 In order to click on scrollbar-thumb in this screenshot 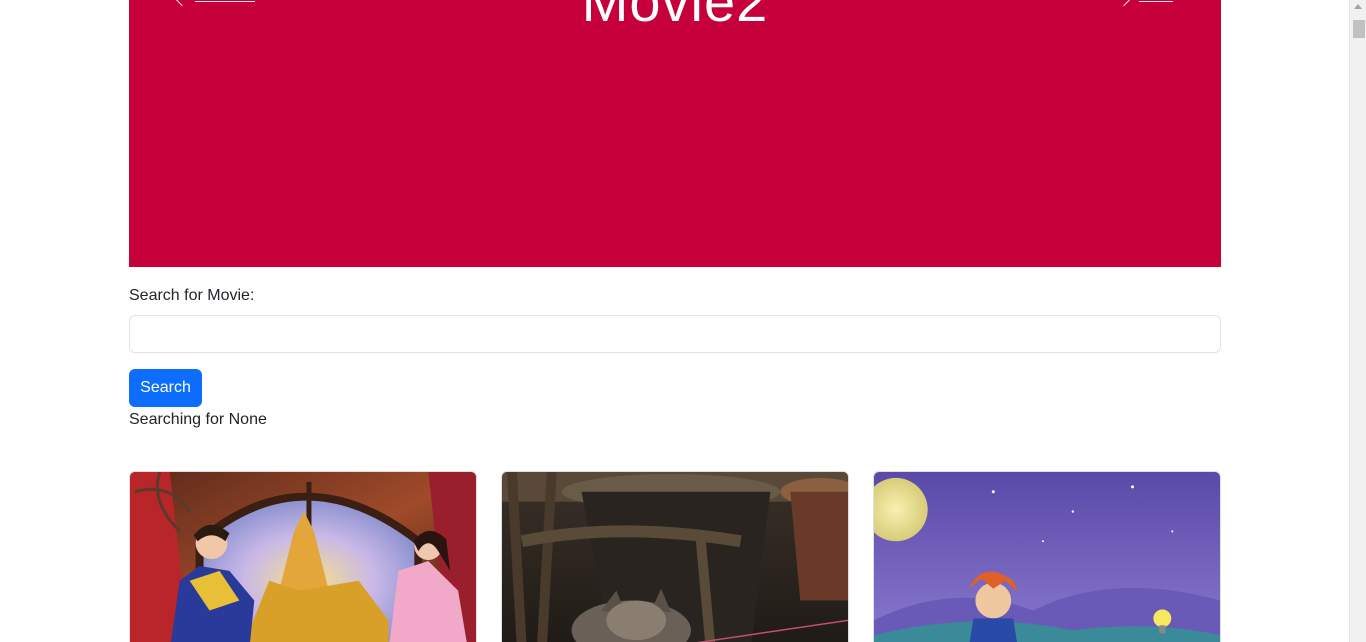, I will do `click(1359, 29)`.